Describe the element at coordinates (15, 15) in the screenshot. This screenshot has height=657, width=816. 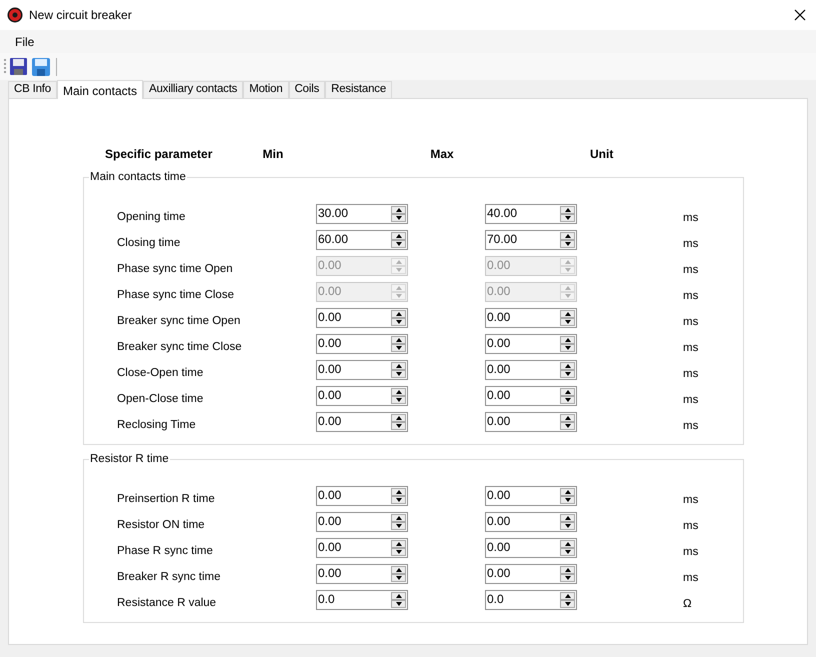
I see `app-icon` at that location.